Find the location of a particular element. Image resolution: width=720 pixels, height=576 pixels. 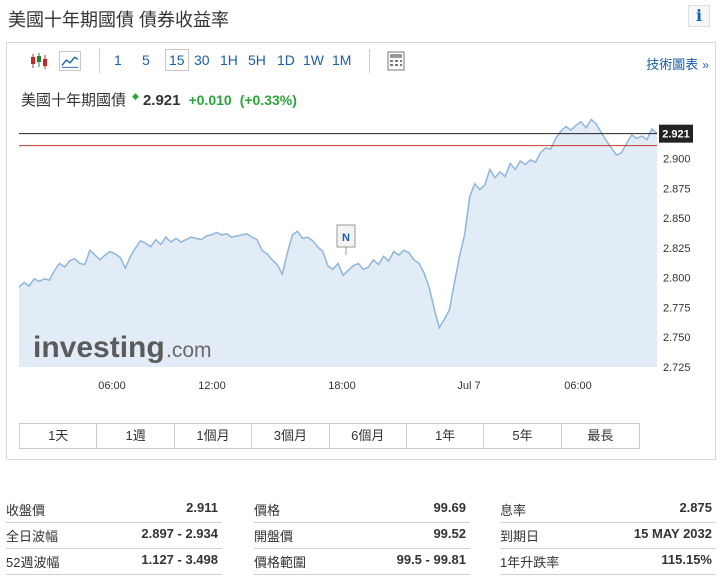

x-tick-label: 18:00 is located at coordinates (342, 386).